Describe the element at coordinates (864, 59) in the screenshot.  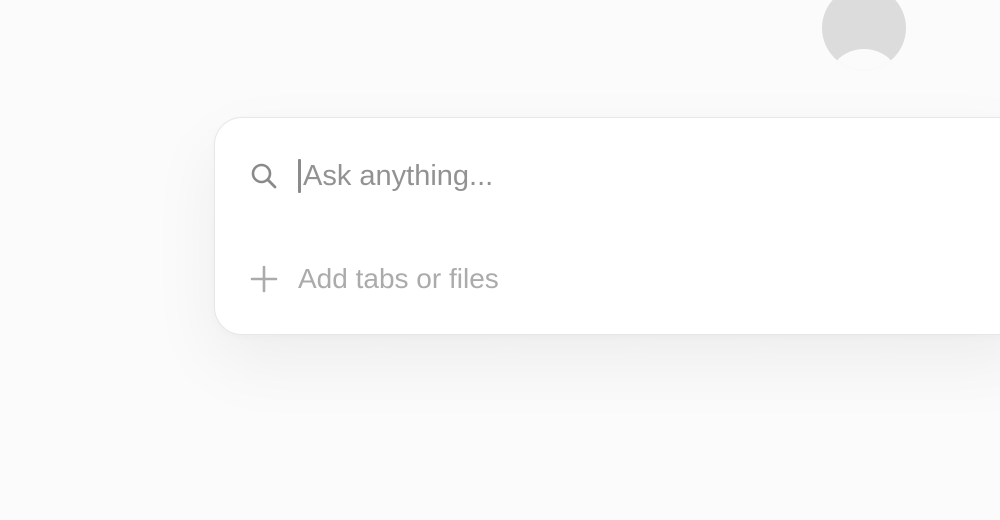
I see `avatar-shoulder-shape` at that location.